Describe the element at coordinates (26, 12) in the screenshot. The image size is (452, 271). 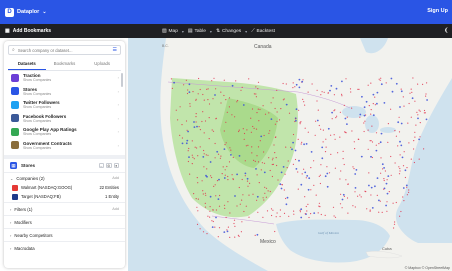
I see `brand-menu: D Dataplor ⌄` at that location.